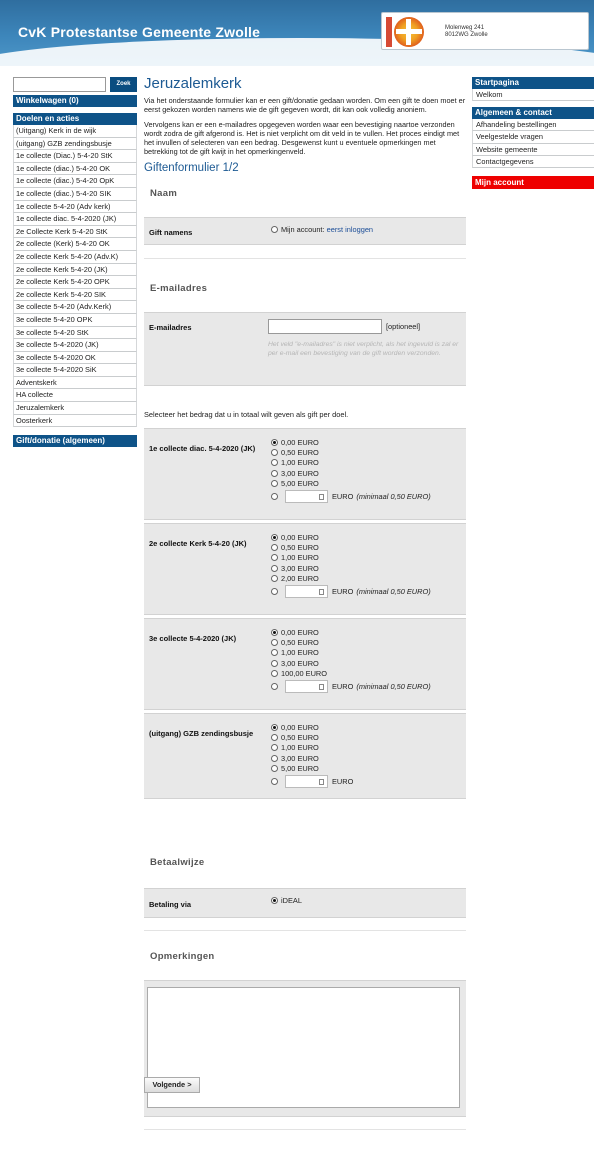 This screenshot has width=594, height=1173. What do you see at coordinates (59, 84) in the screenshot?
I see `search-input` at bounding box center [59, 84].